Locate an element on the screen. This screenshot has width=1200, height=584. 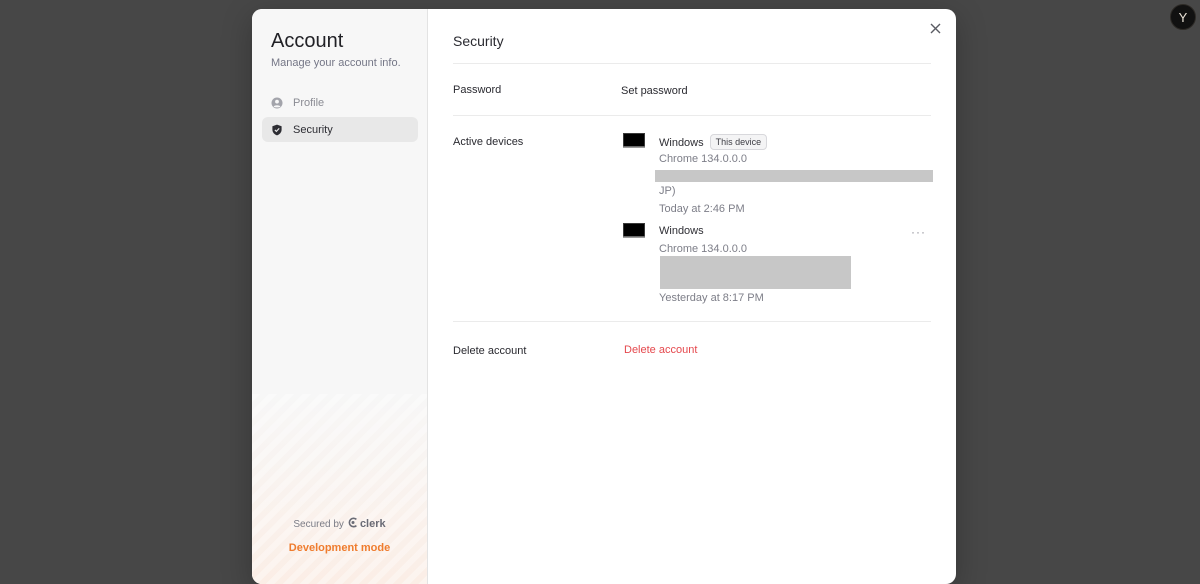
active-devices-label: Active devices is located at coordinates (488, 142).